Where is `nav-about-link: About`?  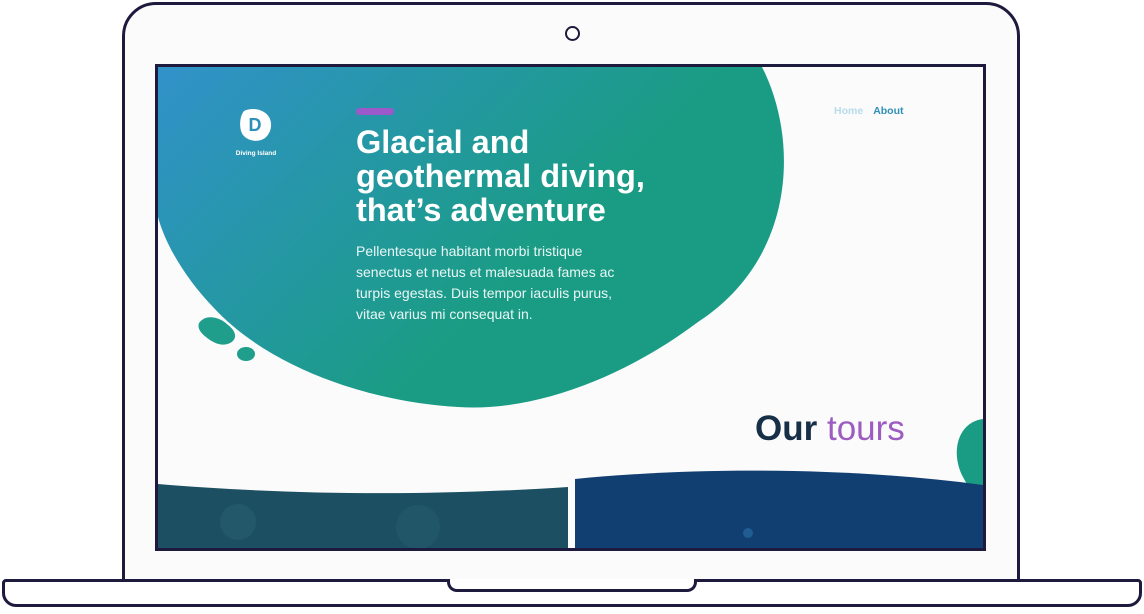
nav-about-link: About is located at coordinates (888, 111).